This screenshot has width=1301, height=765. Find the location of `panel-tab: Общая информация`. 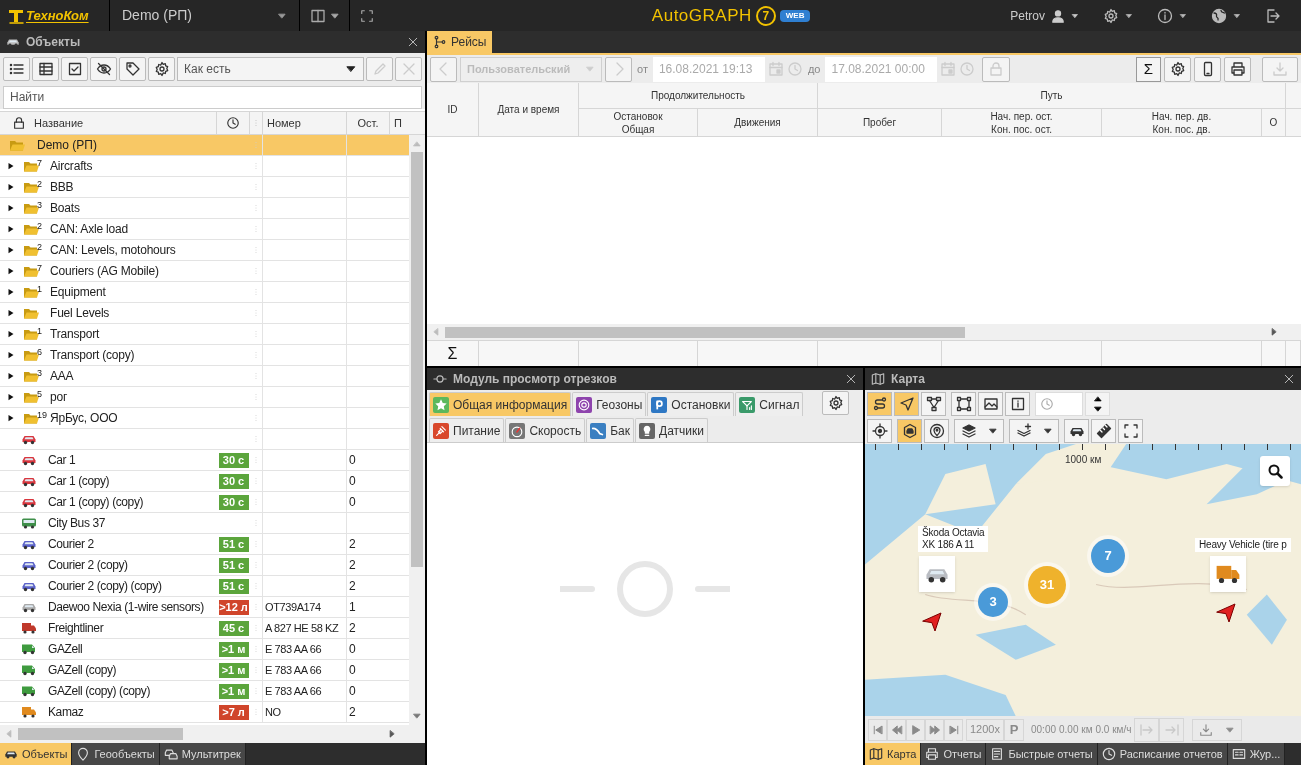

panel-tab: Общая информация is located at coordinates (500, 404).